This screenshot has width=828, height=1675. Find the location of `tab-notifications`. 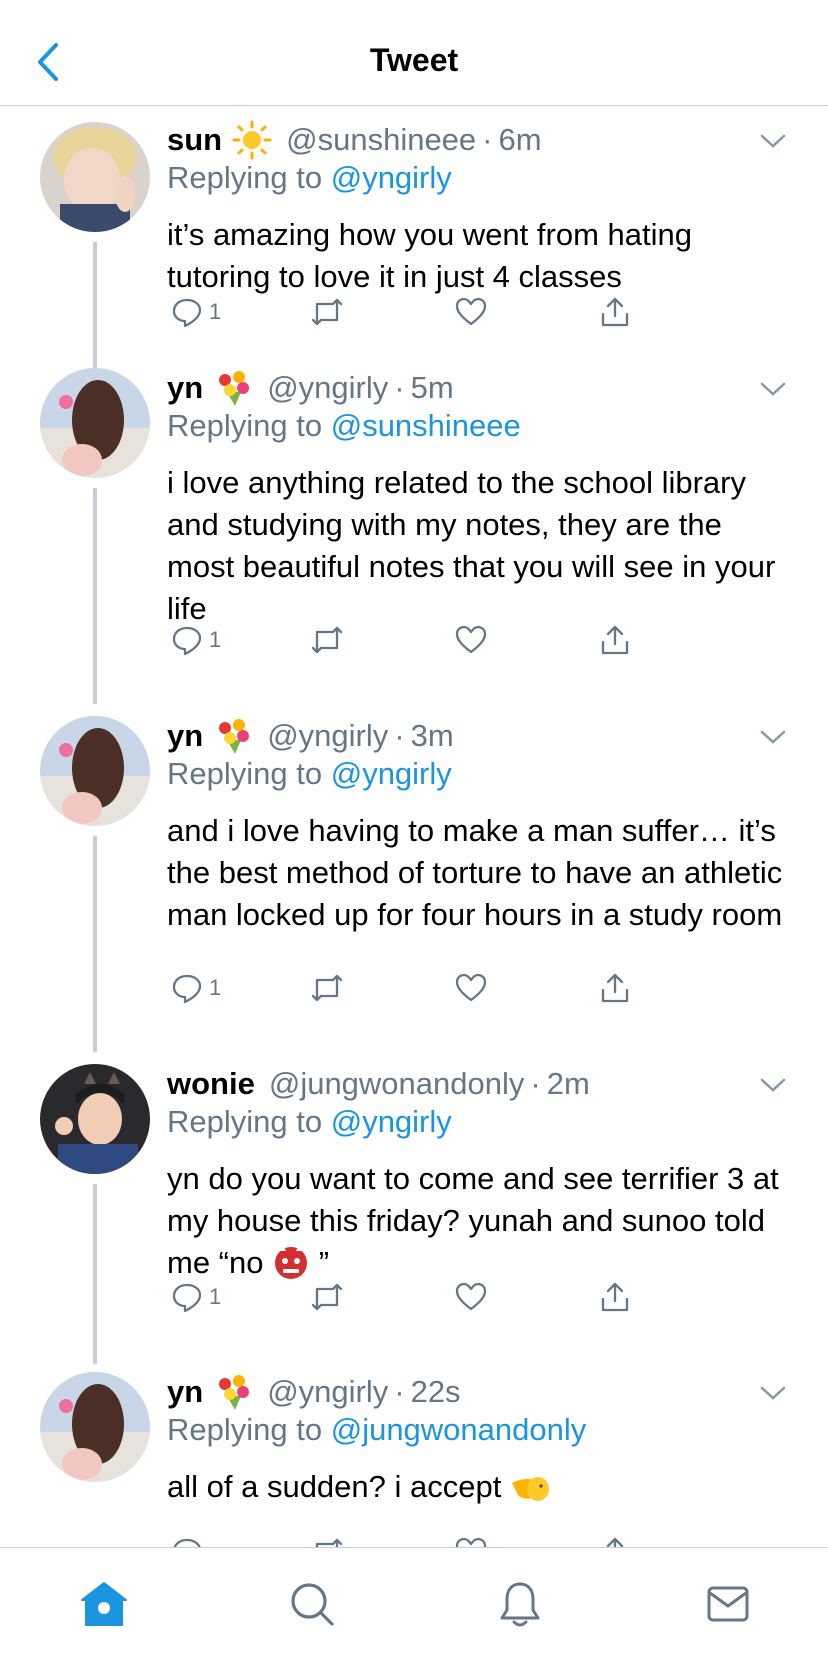

tab-notifications is located at coordinates (520, 1604).